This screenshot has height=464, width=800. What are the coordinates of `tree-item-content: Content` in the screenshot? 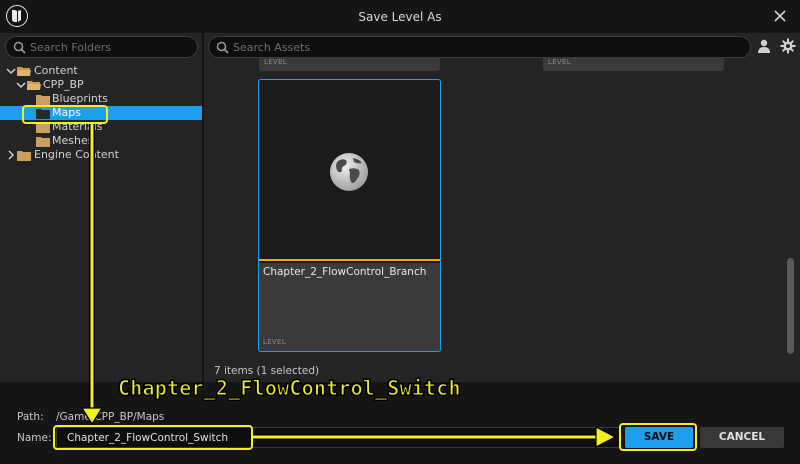 It's located at (101, 71).